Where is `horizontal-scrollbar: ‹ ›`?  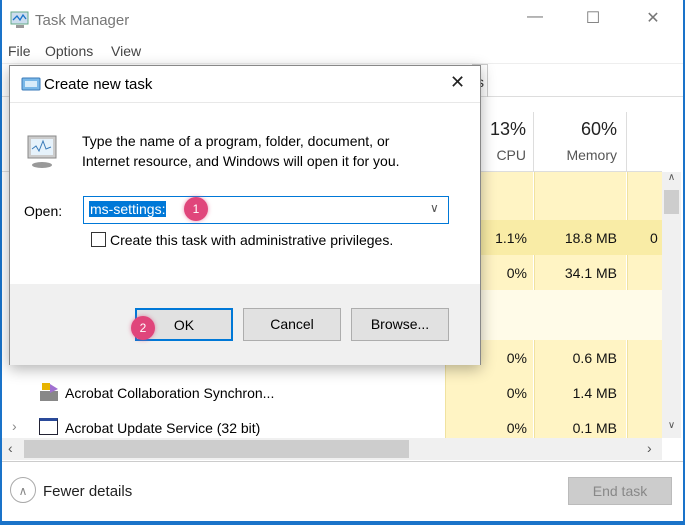 horizontal-scrollbar: ‹ › is located at coordinates (332, 449).